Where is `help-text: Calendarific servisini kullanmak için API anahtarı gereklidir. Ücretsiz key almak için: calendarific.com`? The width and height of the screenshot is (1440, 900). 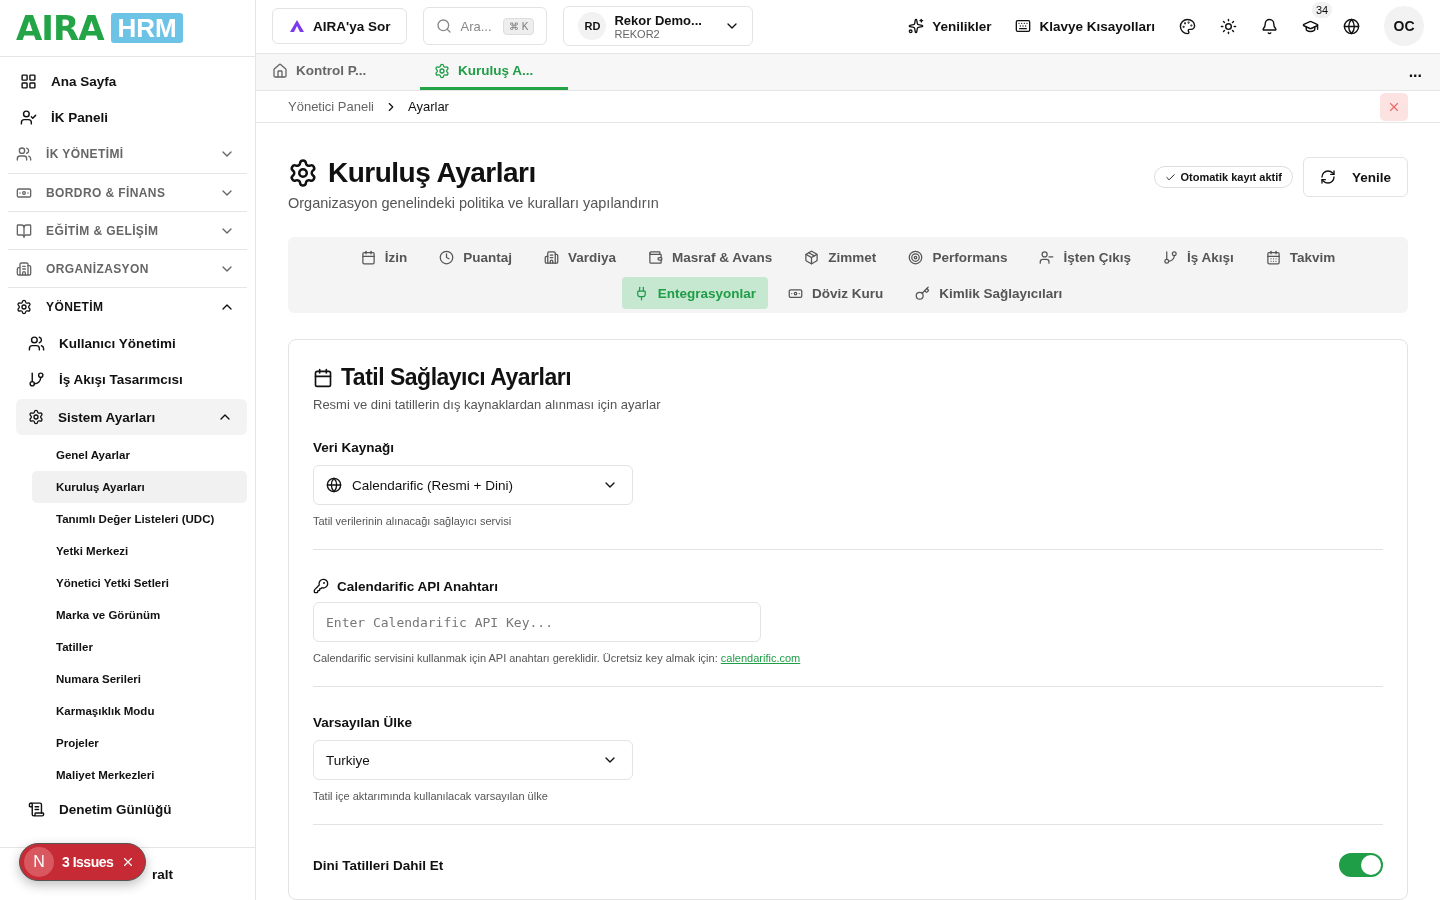 help-text: Calendarific servisini kullanmak için API anahtarı gereklidir. Ücretsiz key almak için: calendarific.com is located at coordinates (557, 658).